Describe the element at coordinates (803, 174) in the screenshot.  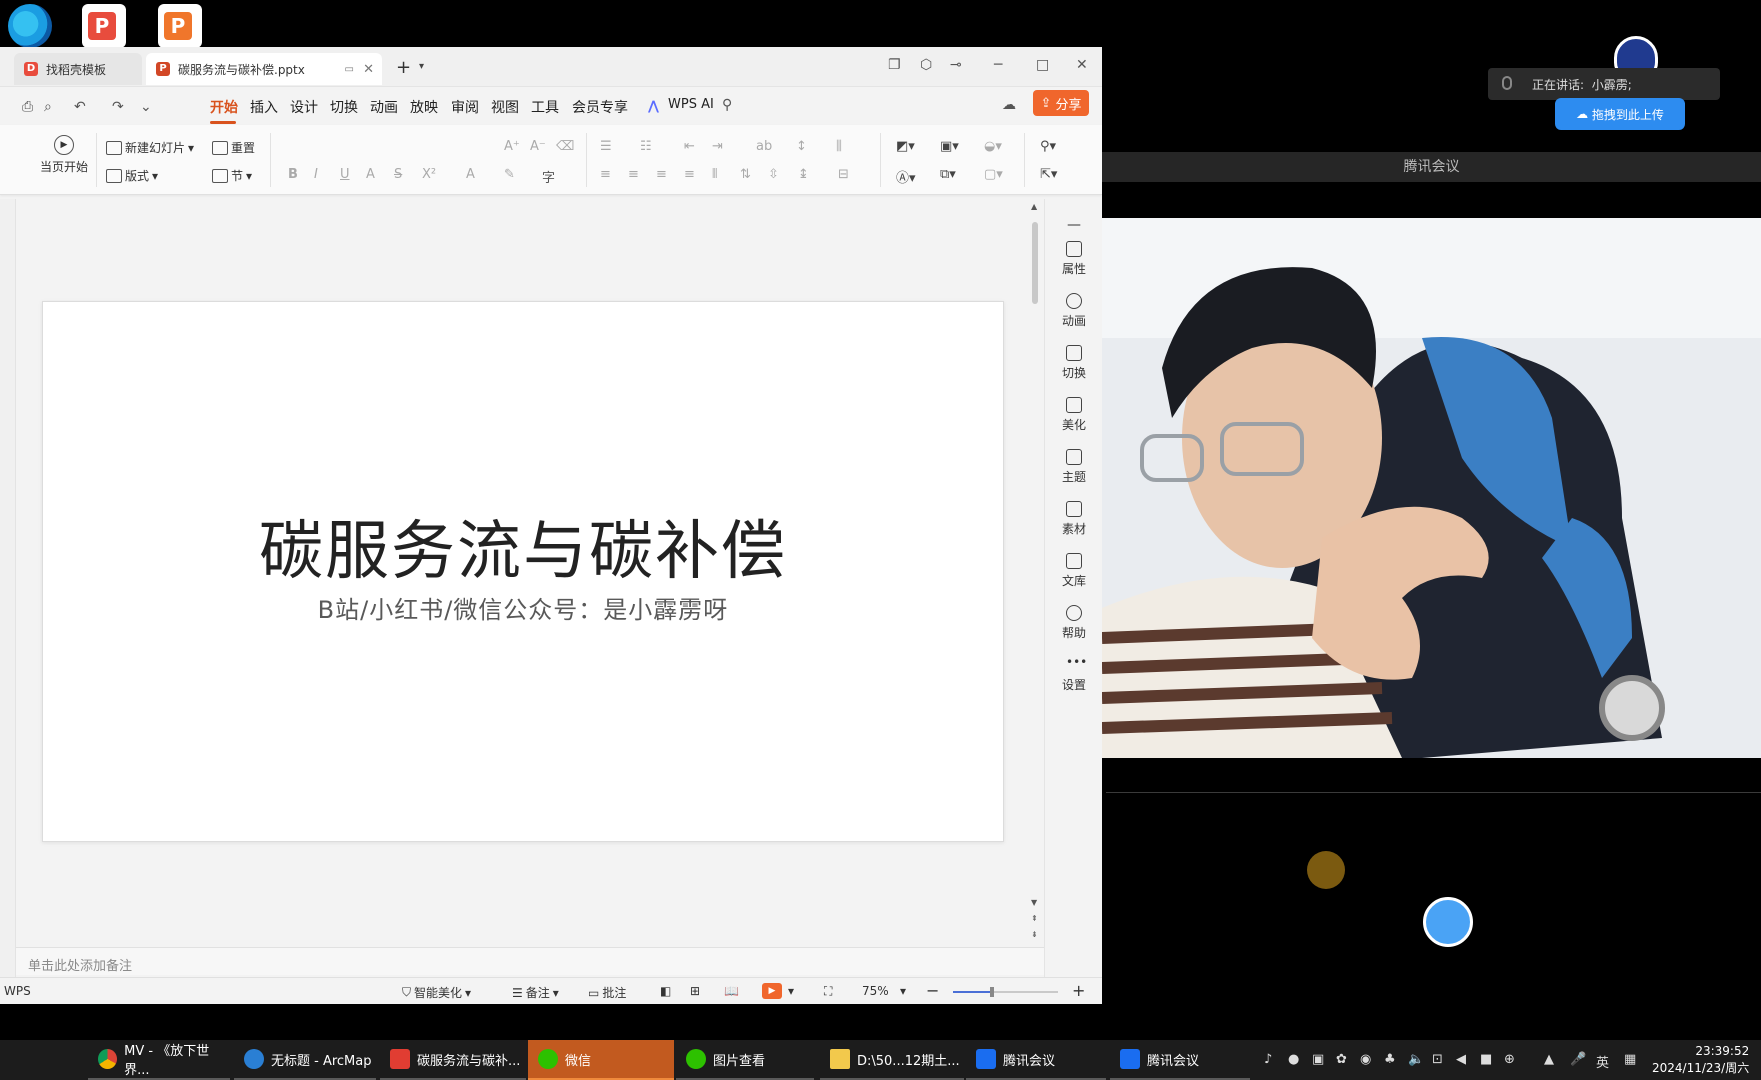
I see `line-height-icon: ↨` at that location.